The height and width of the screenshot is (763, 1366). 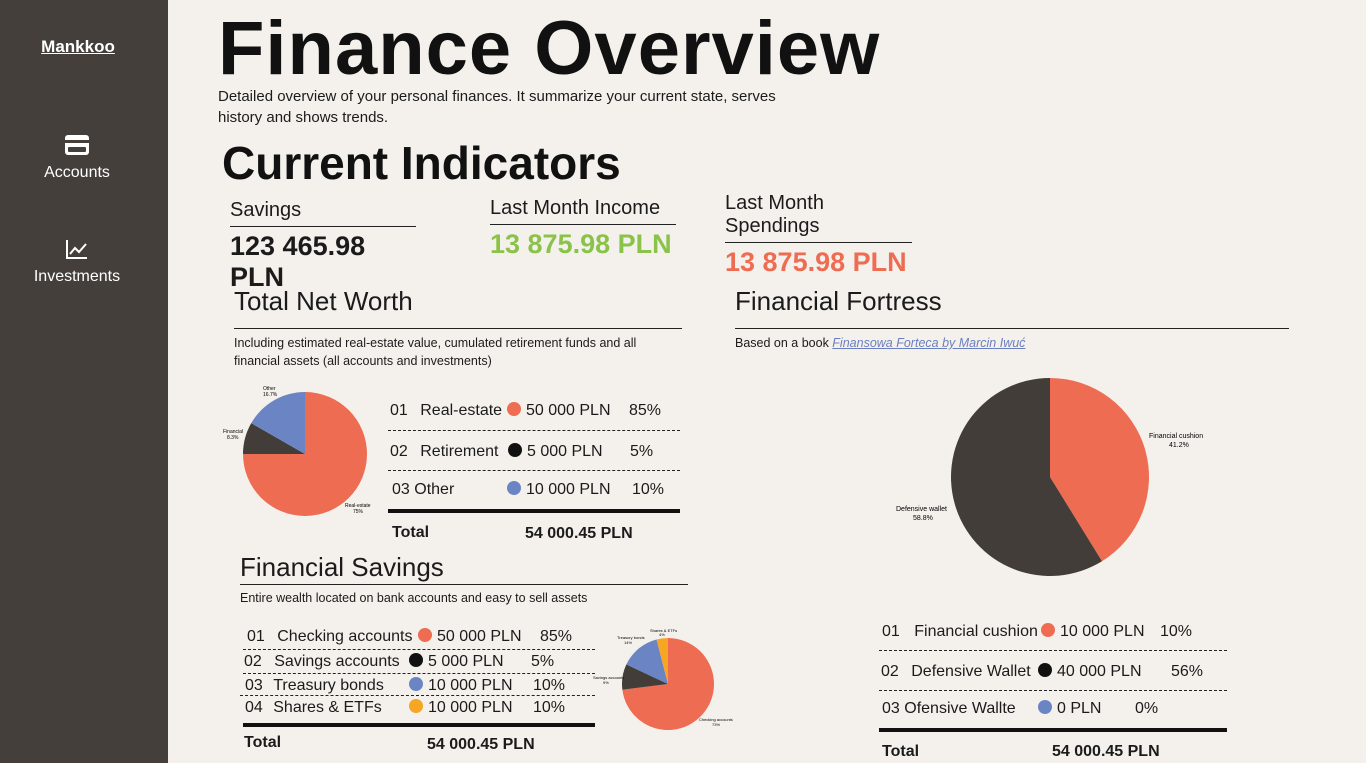 What do you see at coordinates (583, 211) in the screenshot?
I see `indicator-label: Last Month Income` at bounding box center [583, 211].